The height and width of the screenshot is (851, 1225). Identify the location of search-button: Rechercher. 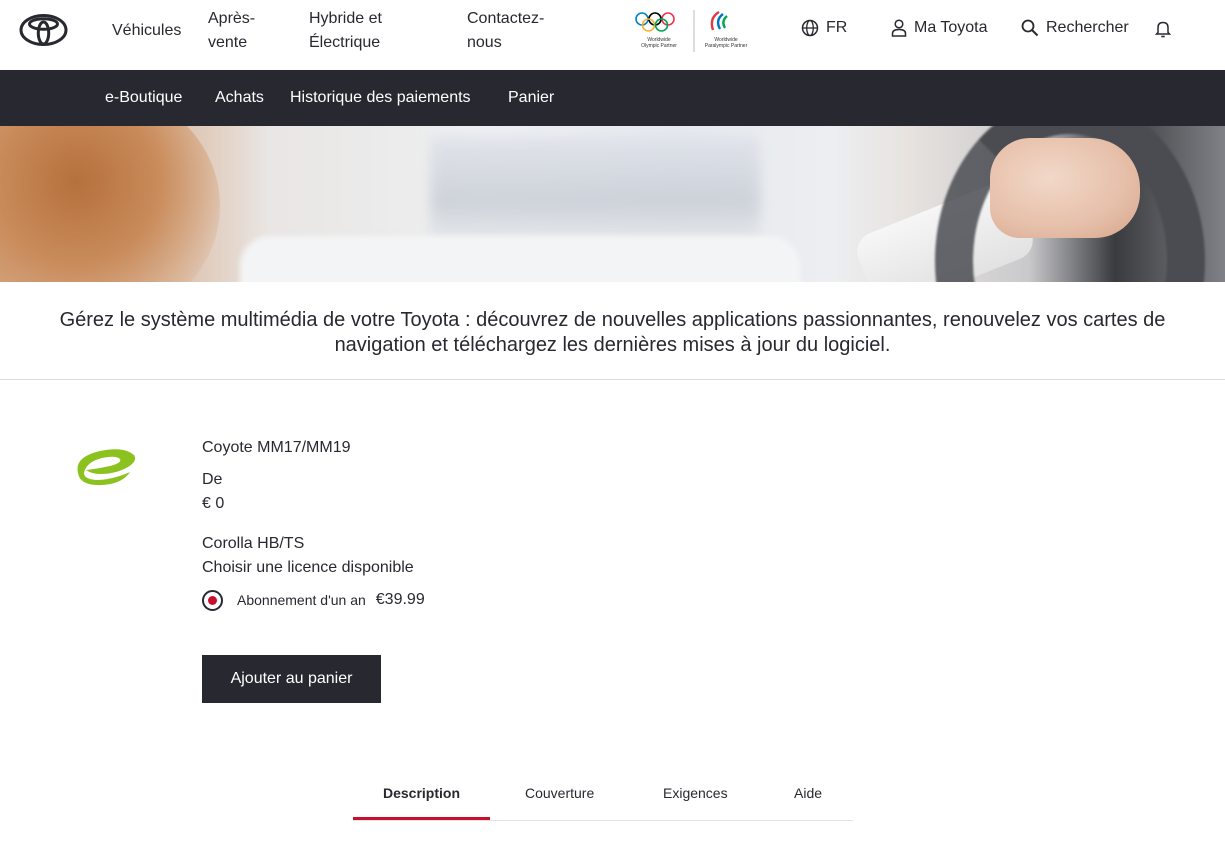
(1075, 28).